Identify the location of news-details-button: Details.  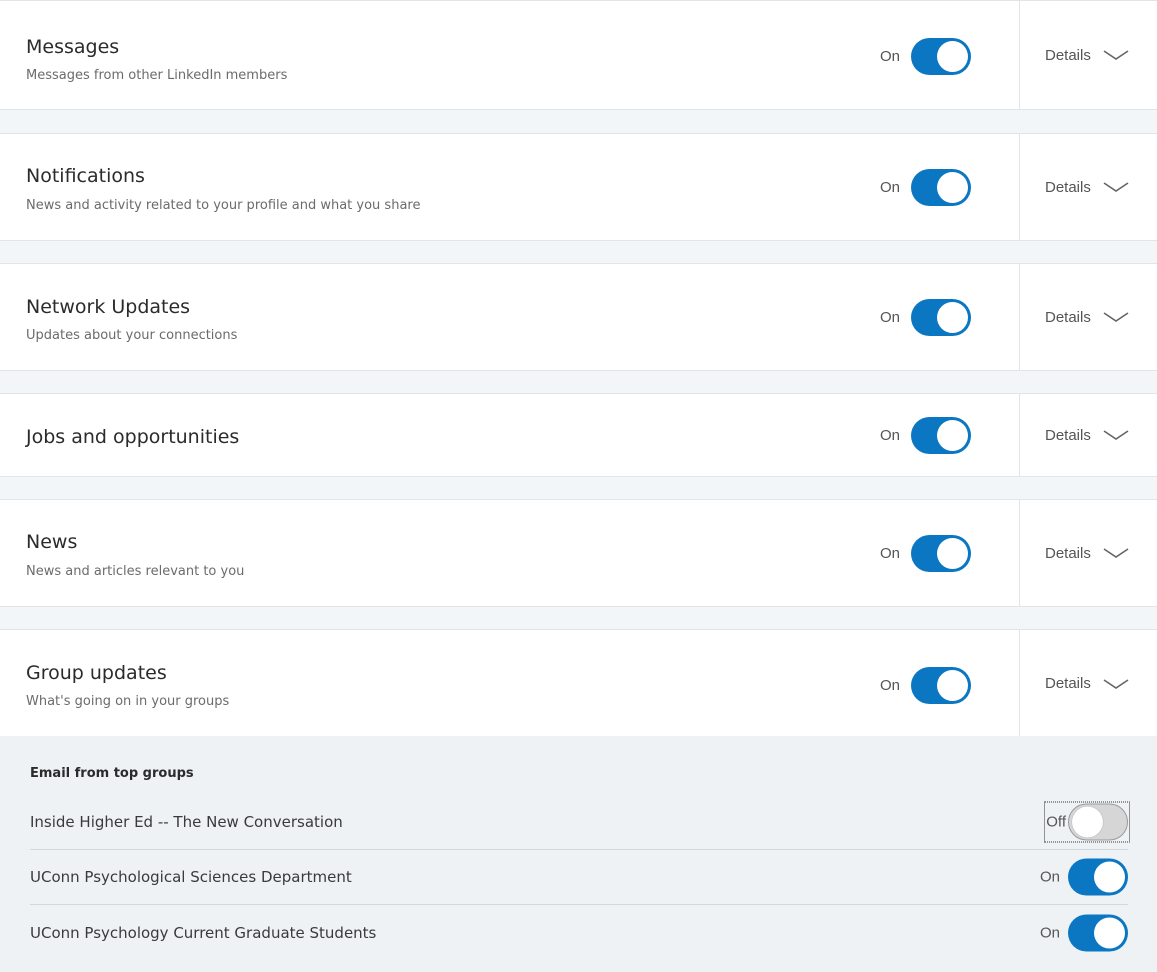
(1088, 553).